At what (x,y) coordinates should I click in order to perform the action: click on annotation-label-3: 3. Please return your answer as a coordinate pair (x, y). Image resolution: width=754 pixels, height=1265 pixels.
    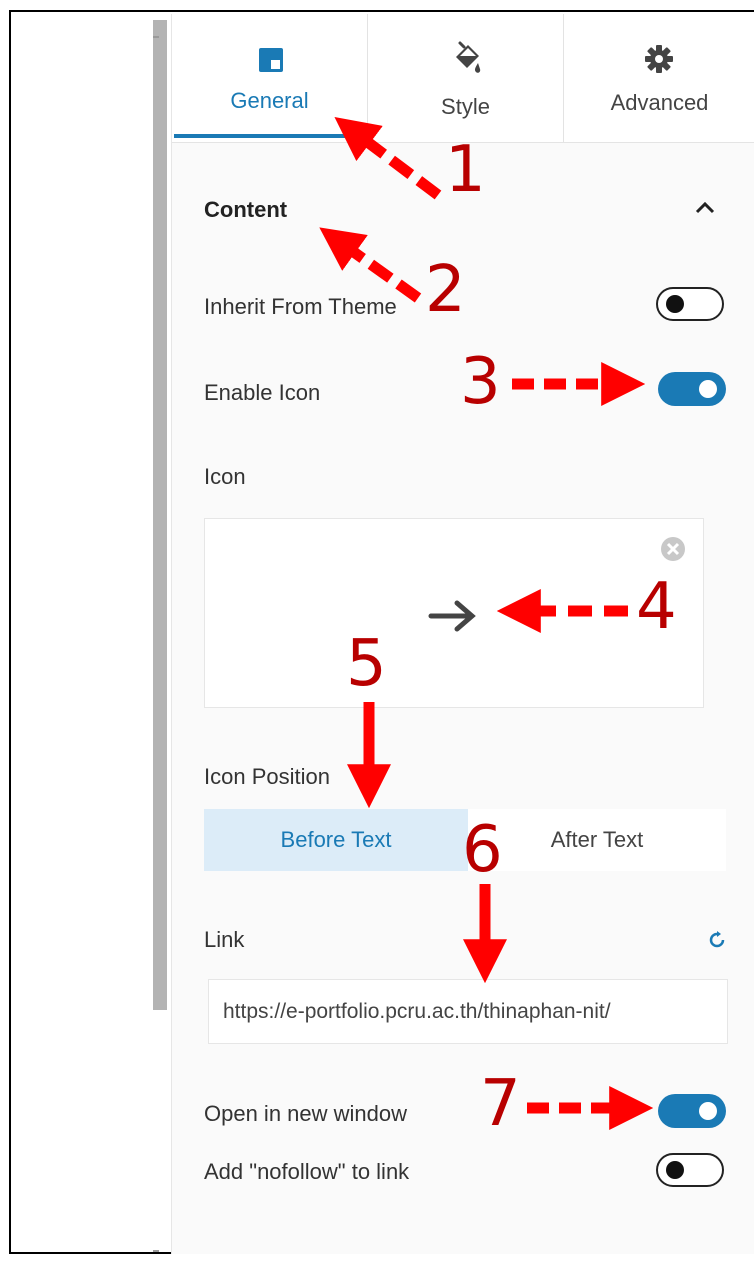
    Looking at the image, I should click on (480, 382).